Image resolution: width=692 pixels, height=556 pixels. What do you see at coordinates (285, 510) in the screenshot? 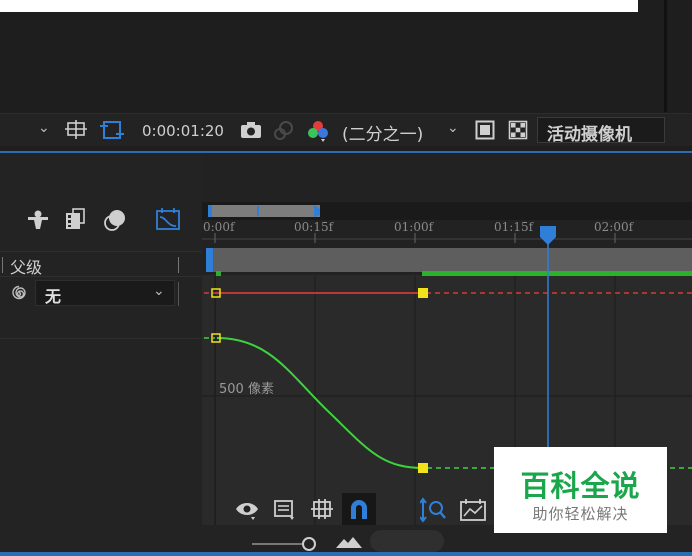
I see `list-icon` at bounding box center [285, 510].